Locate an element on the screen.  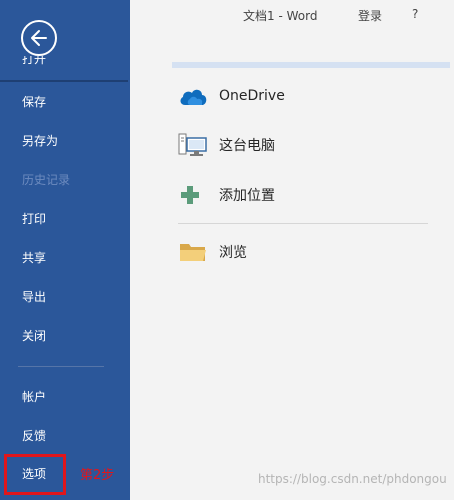
sidebar-item-export: 导出 is located at coordinates (34, 296).